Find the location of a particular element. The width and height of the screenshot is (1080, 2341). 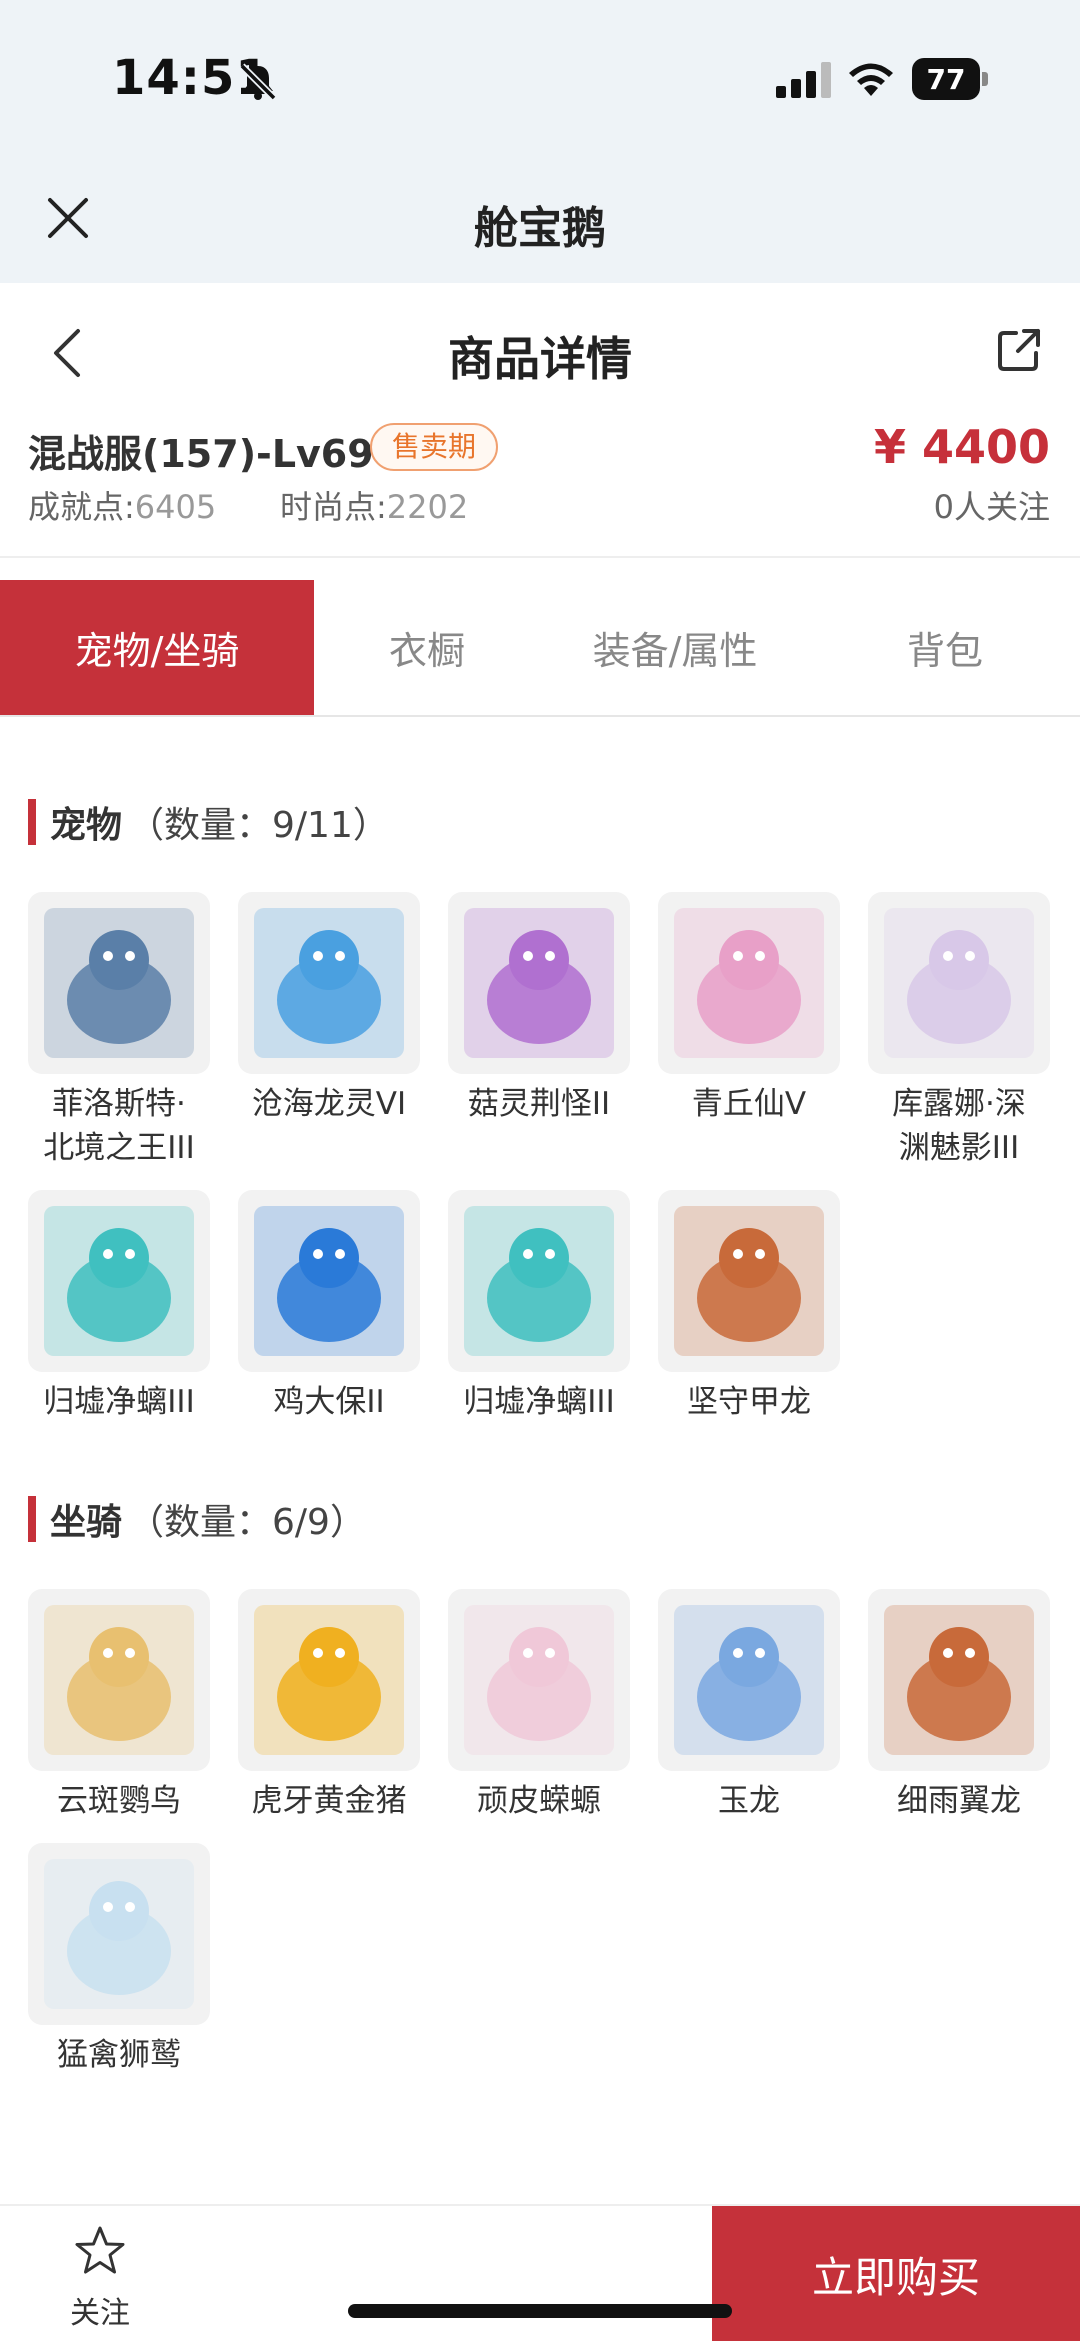

fashion-label: 时尚点: is located at coordinates (333, 507).